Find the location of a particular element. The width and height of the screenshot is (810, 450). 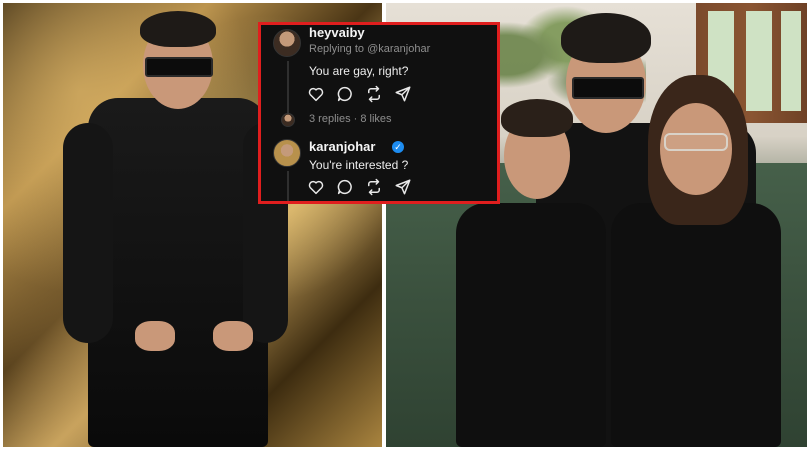

verified-badge-icon: ✓ is located at coordinates (398, 147).